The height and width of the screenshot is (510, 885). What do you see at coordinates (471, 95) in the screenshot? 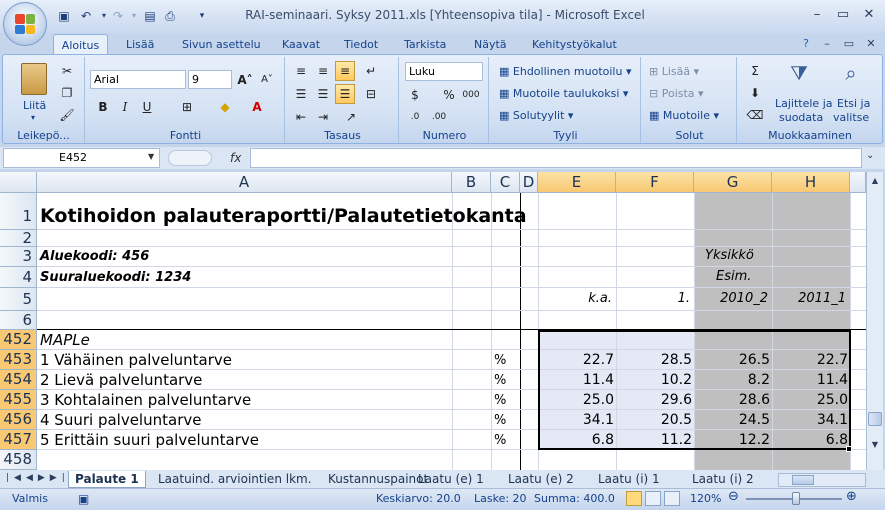
I see `comma-style-button: 000` at bounding box center [471, 95].